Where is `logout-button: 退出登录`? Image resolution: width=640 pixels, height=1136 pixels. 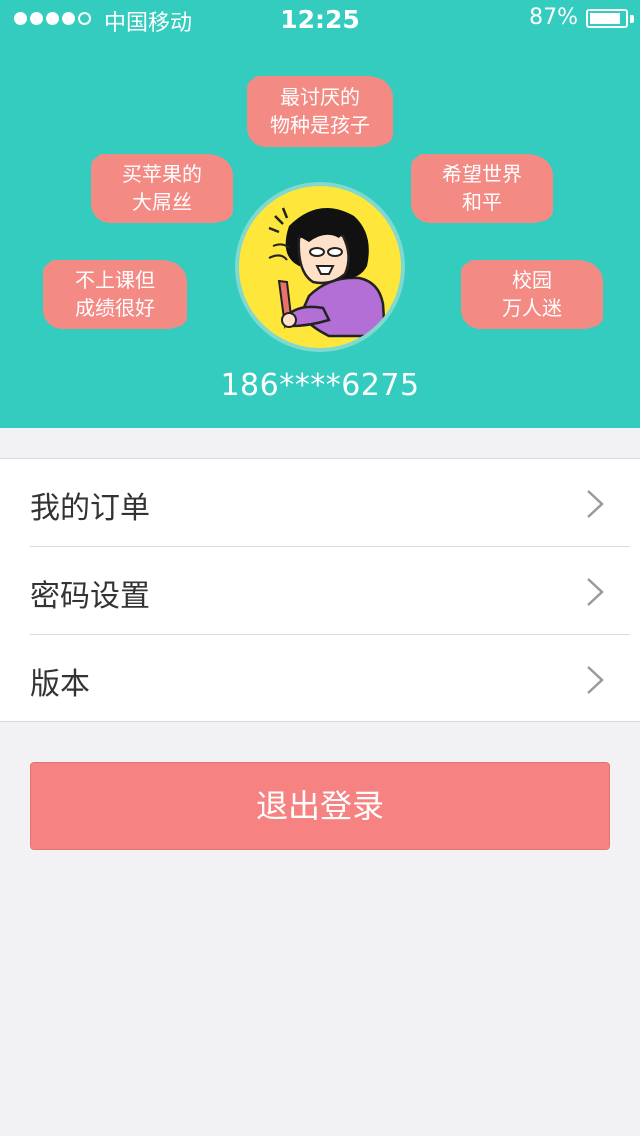
logout-button: 退出登录 is located at coordinates (320, 806).